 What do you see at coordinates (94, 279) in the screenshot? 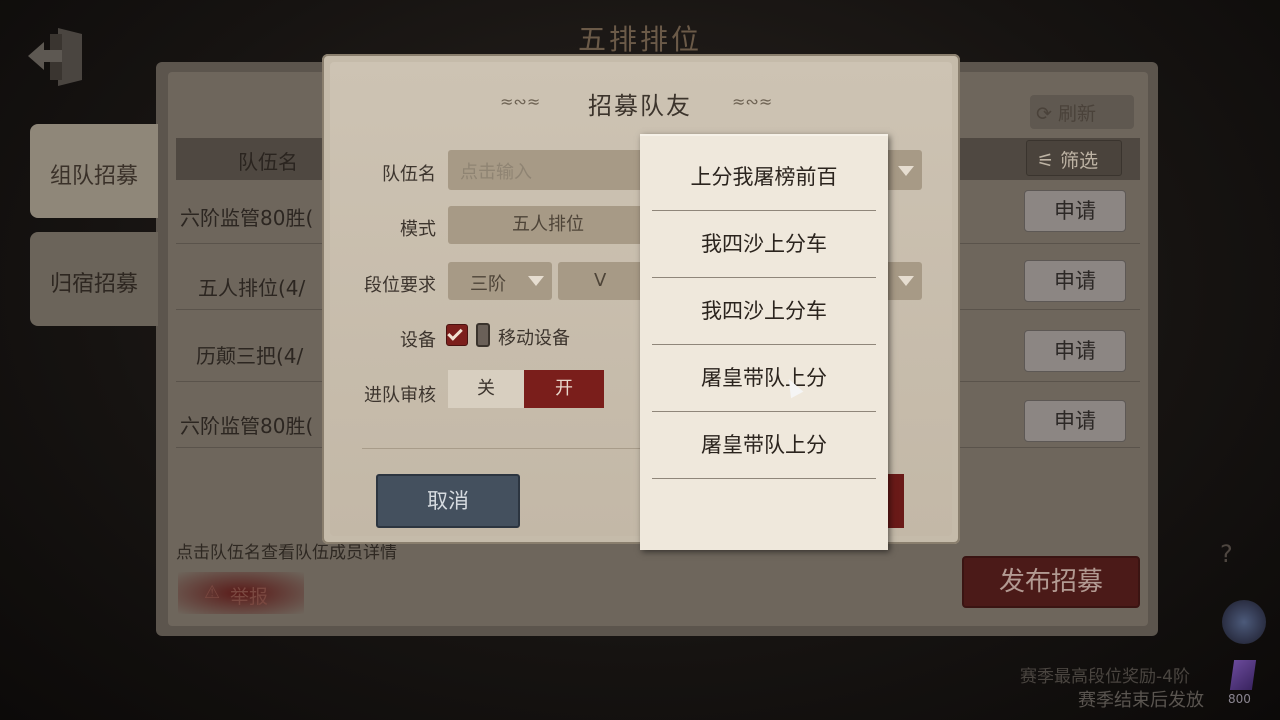
I see `tab-guild-recruit: 归宿招募` at bounding box center [94, 279].